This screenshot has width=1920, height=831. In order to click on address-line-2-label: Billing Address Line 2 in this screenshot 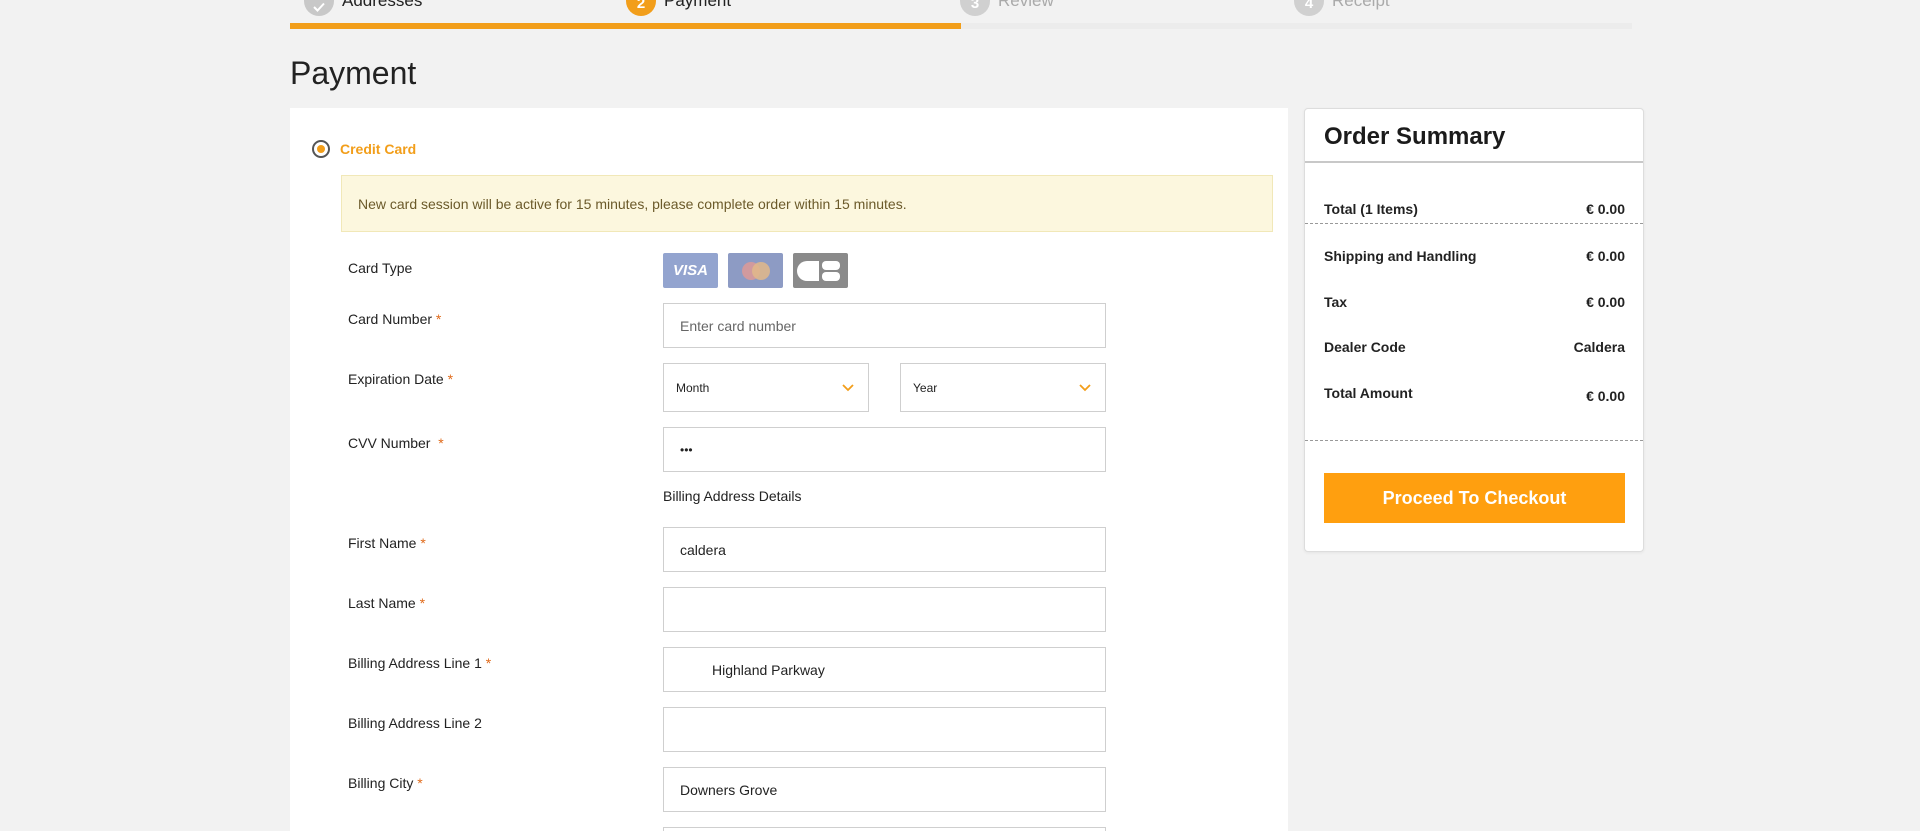, I will do `click(415, 723)`.